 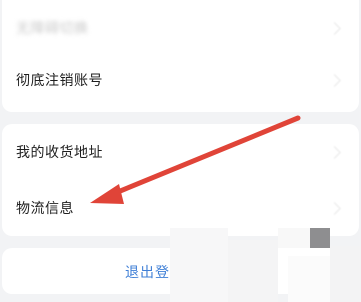 What do you see at coordinates (180, 80) in the screenshot?
I see `settings-item-delete-account: 彻底注销账号` at bounding box center [180, 80].